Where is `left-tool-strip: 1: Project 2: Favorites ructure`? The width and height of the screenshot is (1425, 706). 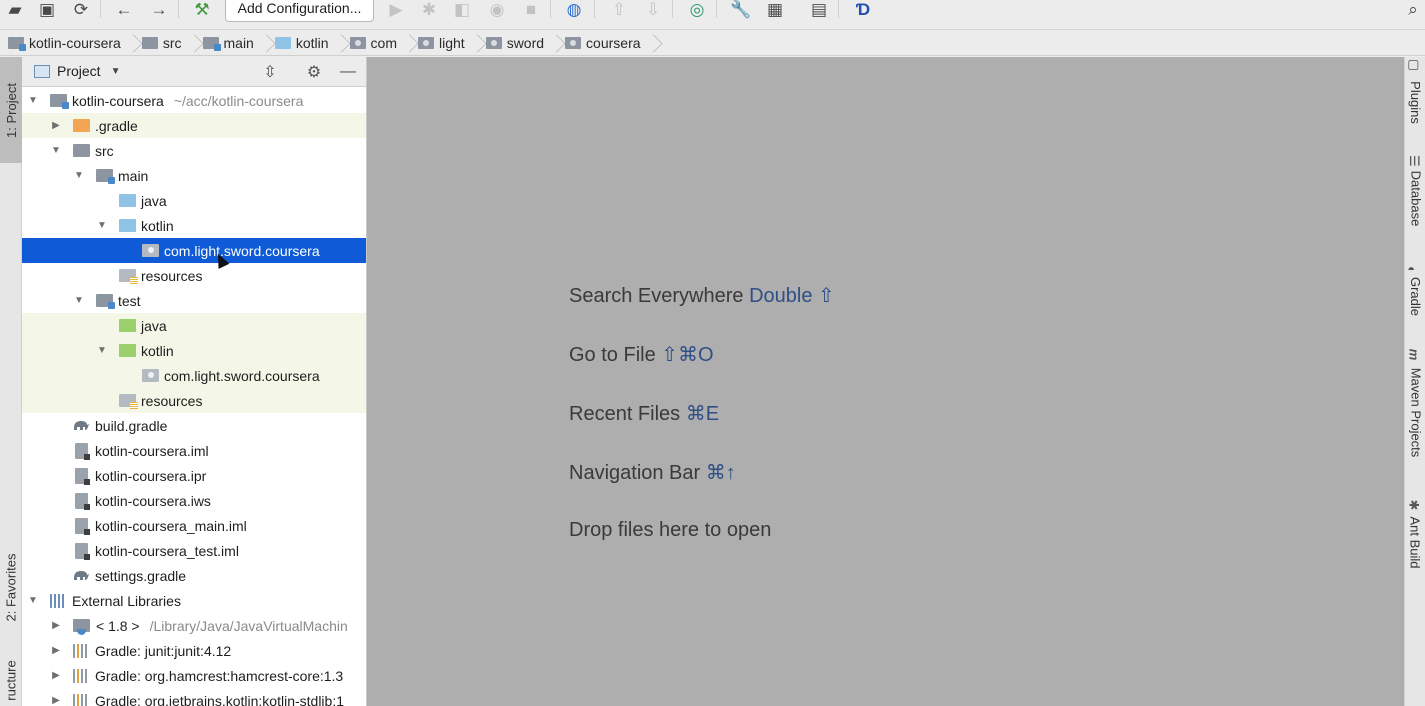
left-tool-strip: 1: Project 2: Favorites ructure is located at coordinates (11, 381).